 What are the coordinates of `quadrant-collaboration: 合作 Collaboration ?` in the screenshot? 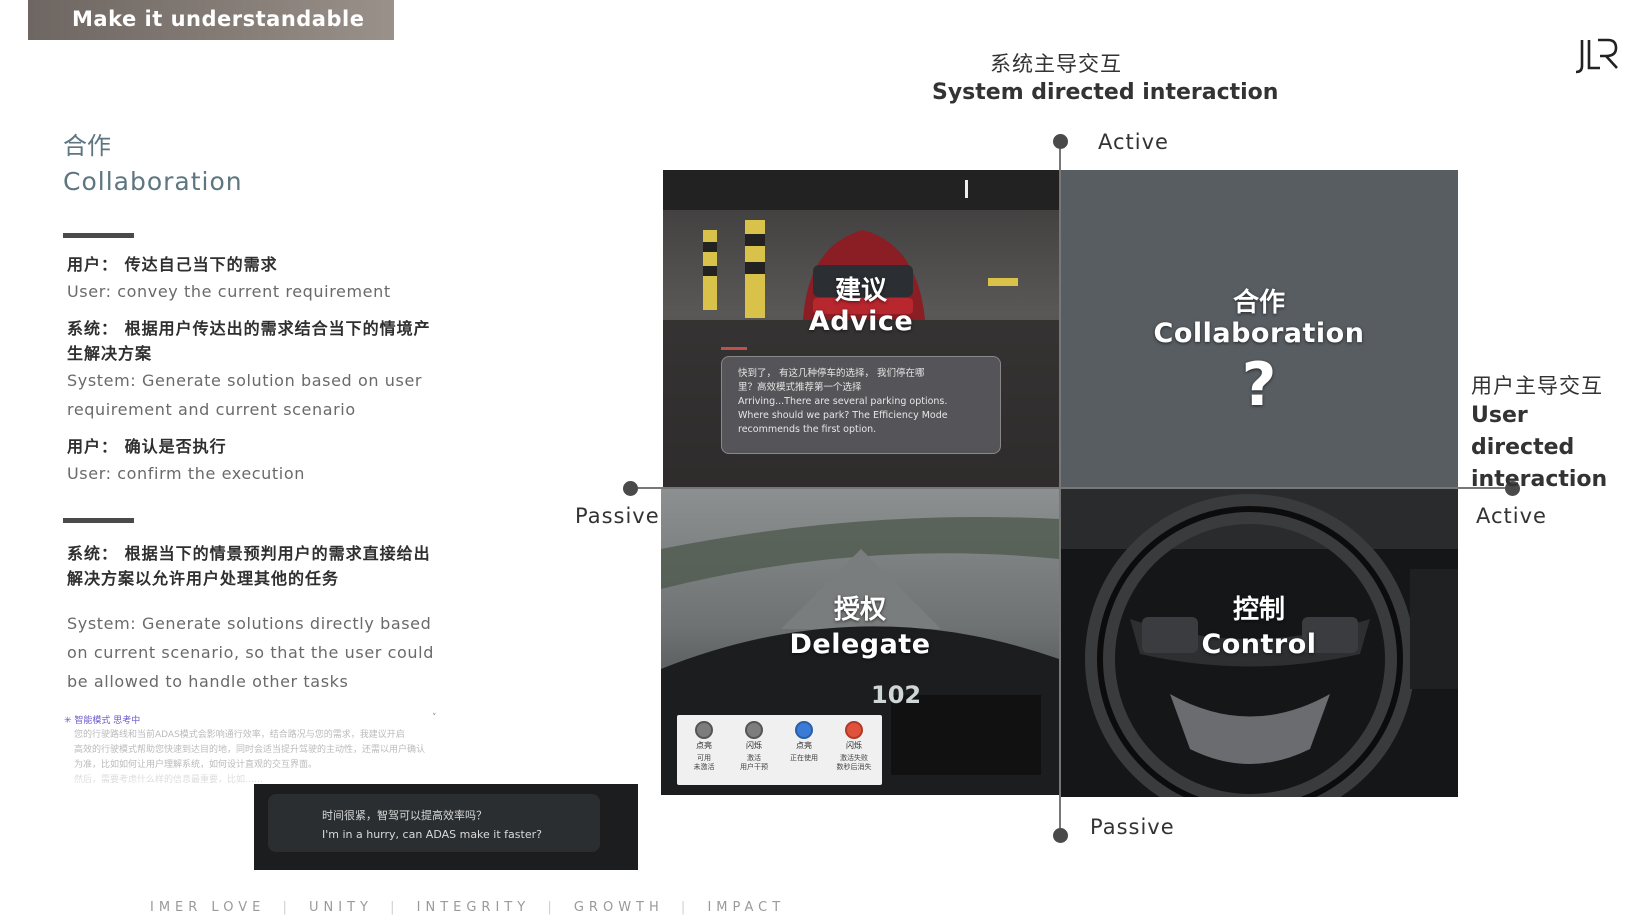 It's located at (1259, 329).